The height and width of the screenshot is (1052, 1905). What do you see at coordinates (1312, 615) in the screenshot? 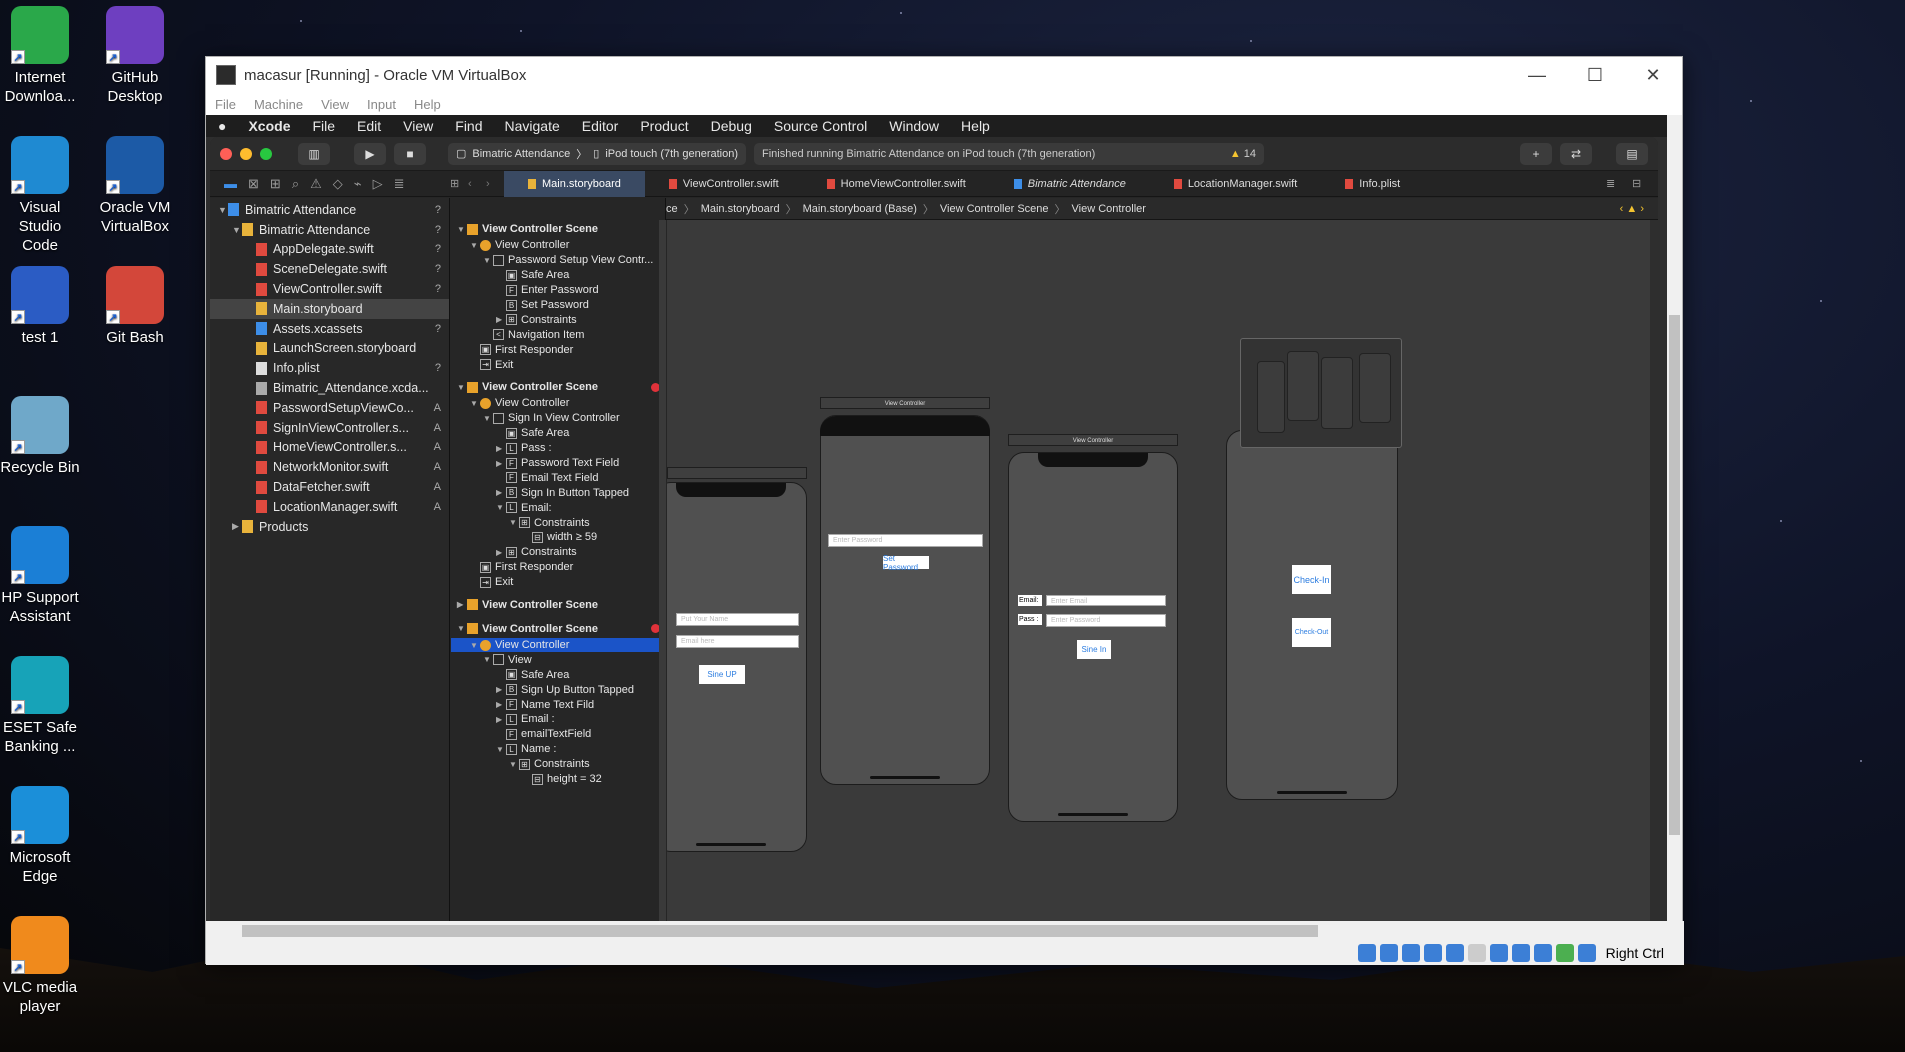
I see `home-scene: Check-In Check-Out` at bounding box center [1312, 615].